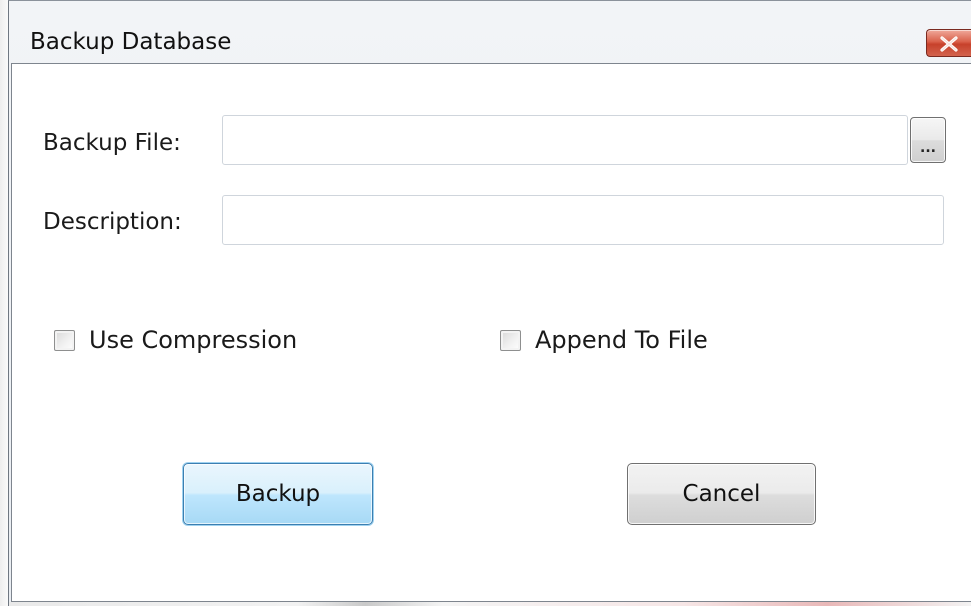 The image size is (971, 606). I want to click on use-compression-option: Use Compression, so click(175, 340).